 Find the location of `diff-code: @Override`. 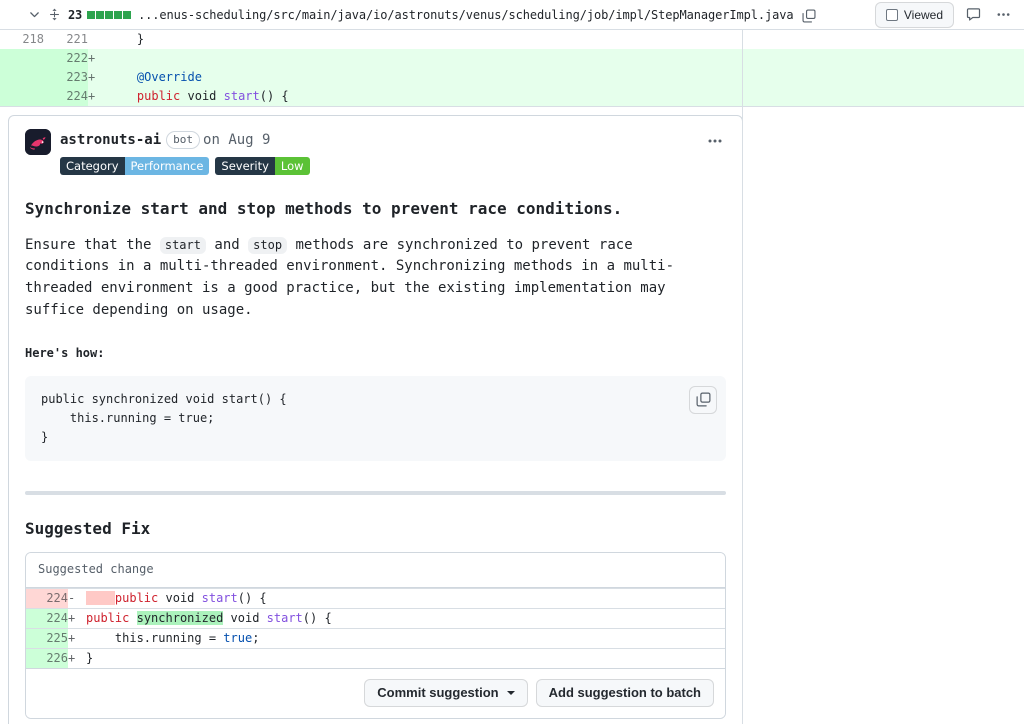

diff-code: @Override is located at coordinates (566, 77).